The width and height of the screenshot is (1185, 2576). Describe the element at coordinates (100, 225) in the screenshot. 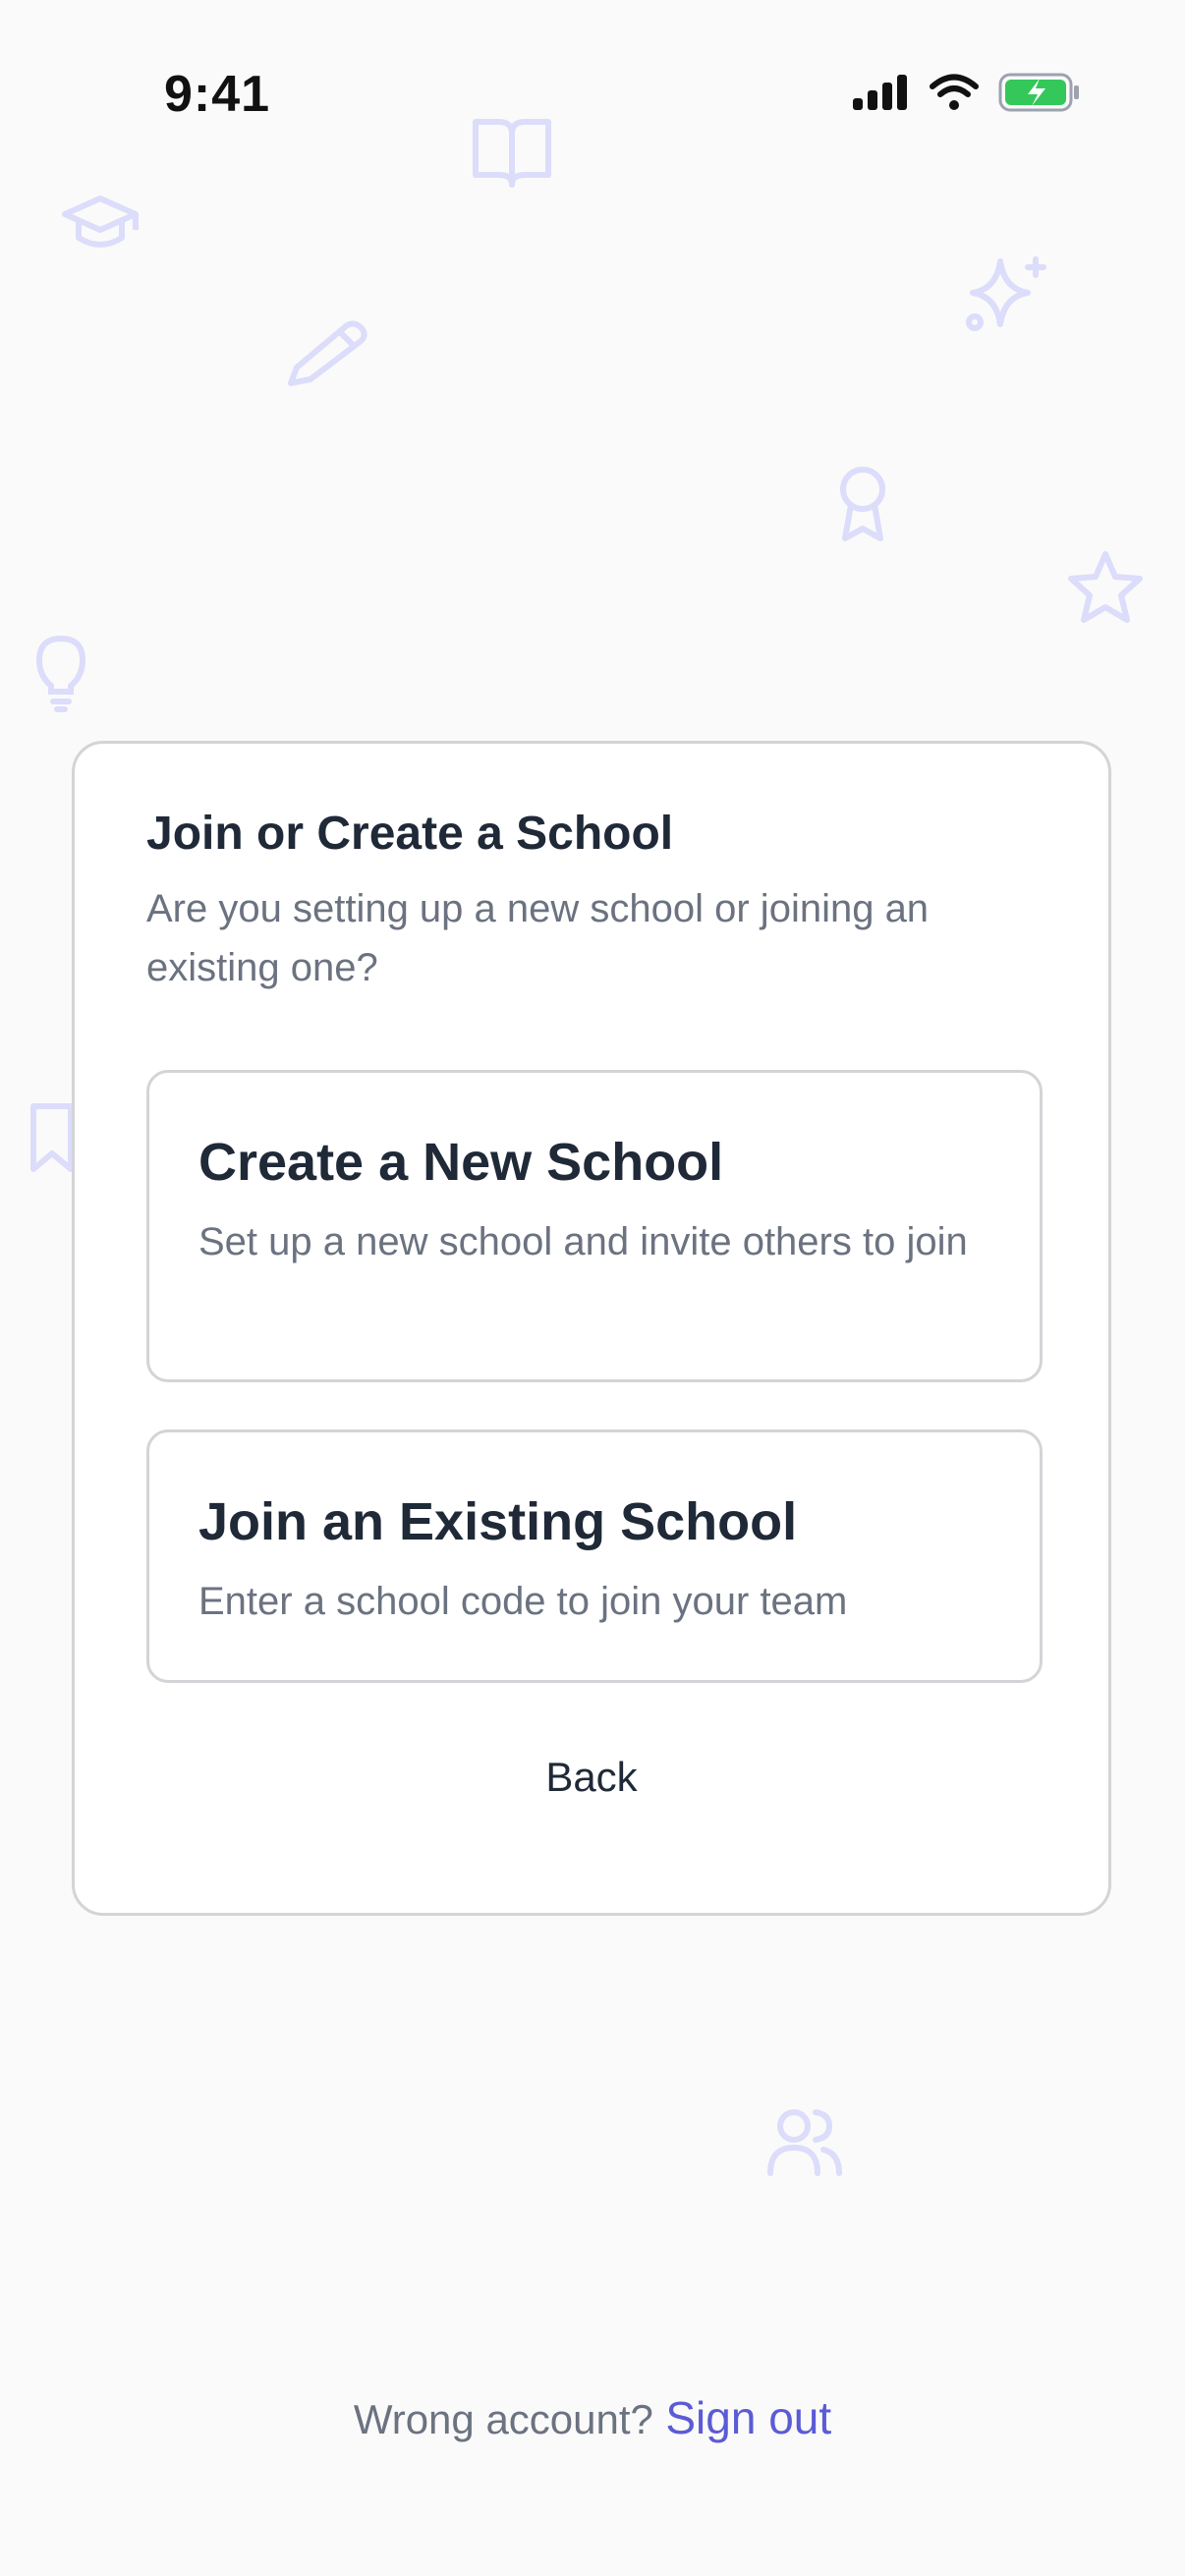

I see `graduation-cap-icon` at that location.